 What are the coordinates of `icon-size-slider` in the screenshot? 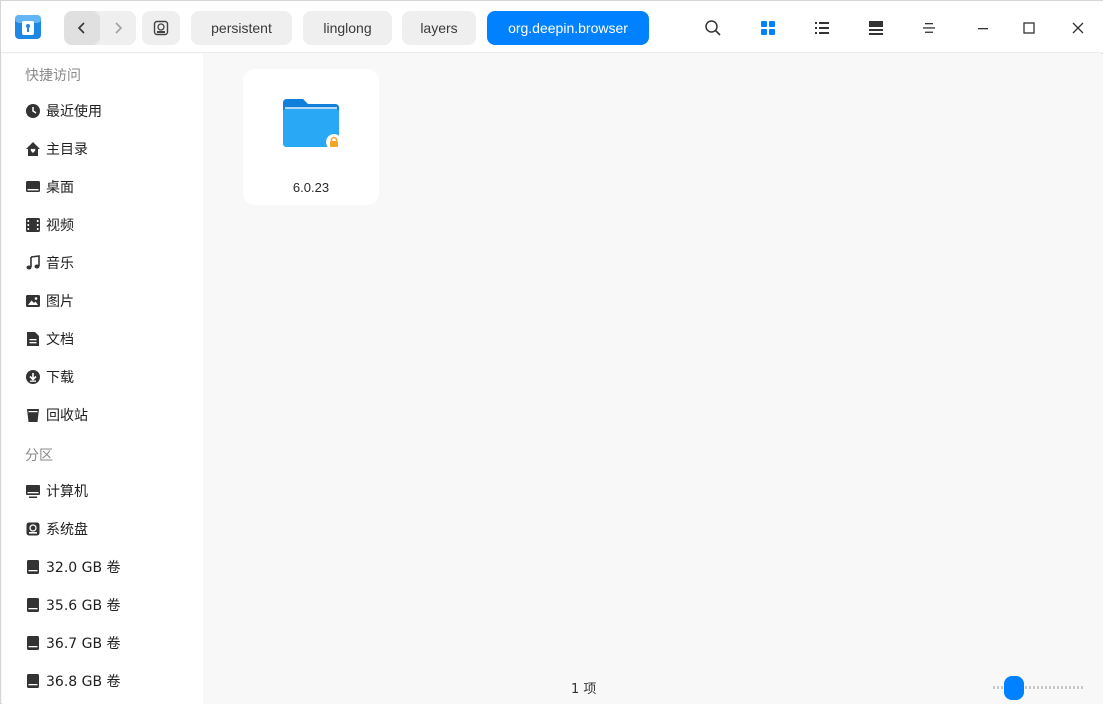 It's located at (1039, 687).